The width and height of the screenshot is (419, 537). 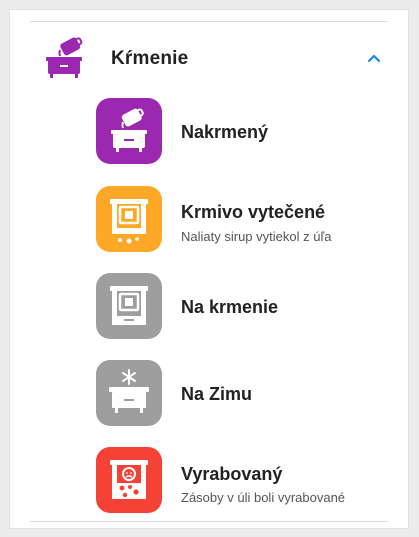 I want to click on item-title: Krmivo vytečené, so click(x=253, y=212).